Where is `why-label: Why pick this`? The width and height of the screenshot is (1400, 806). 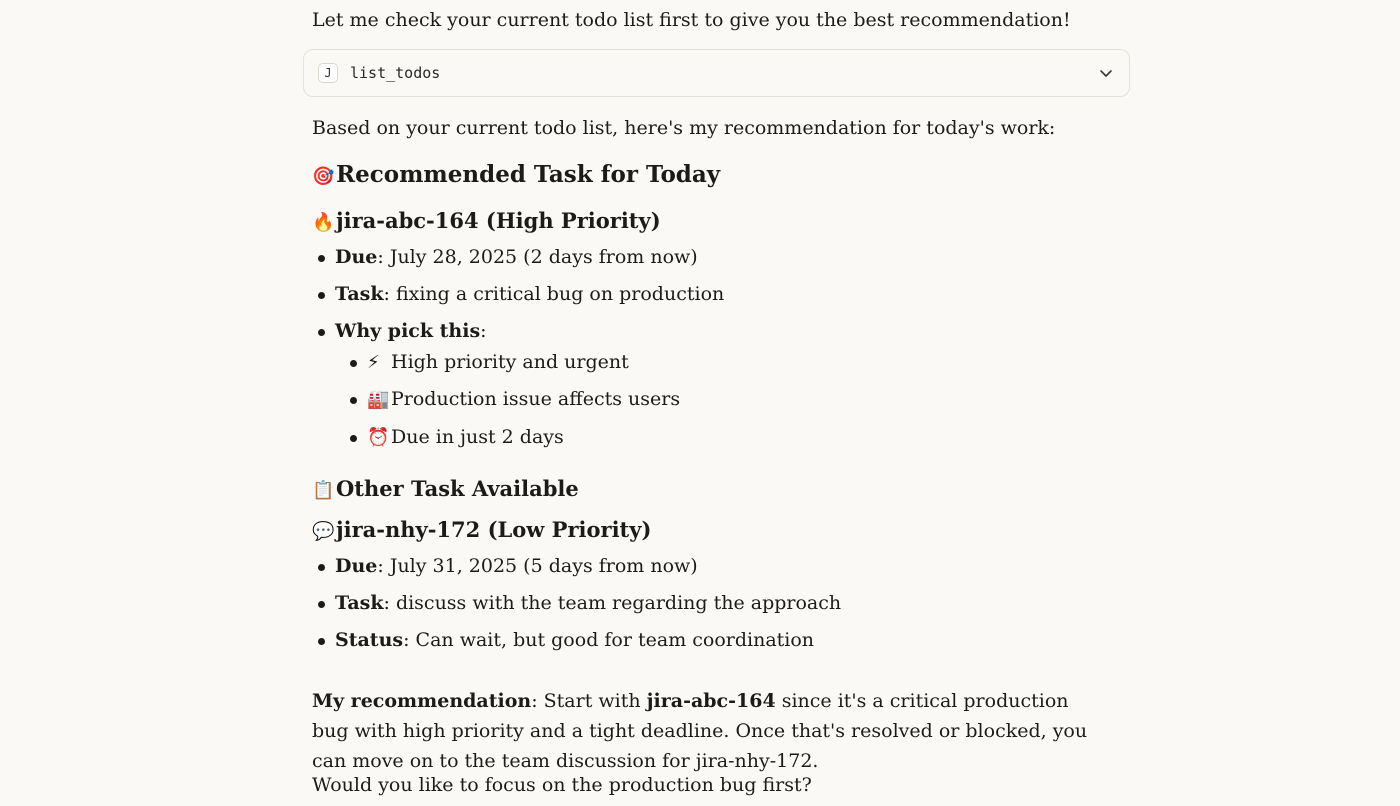
why-label: Why pick this is located at coordinates (408, 331).